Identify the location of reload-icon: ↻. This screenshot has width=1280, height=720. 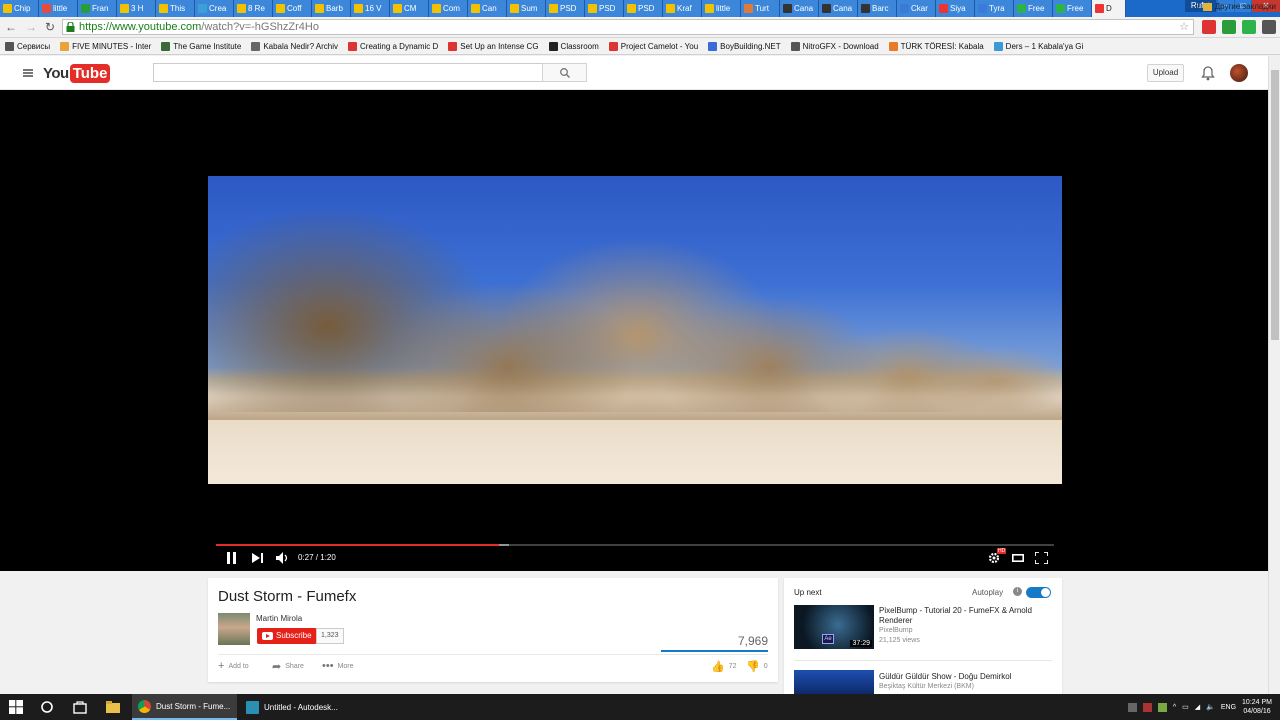
(50, 27).